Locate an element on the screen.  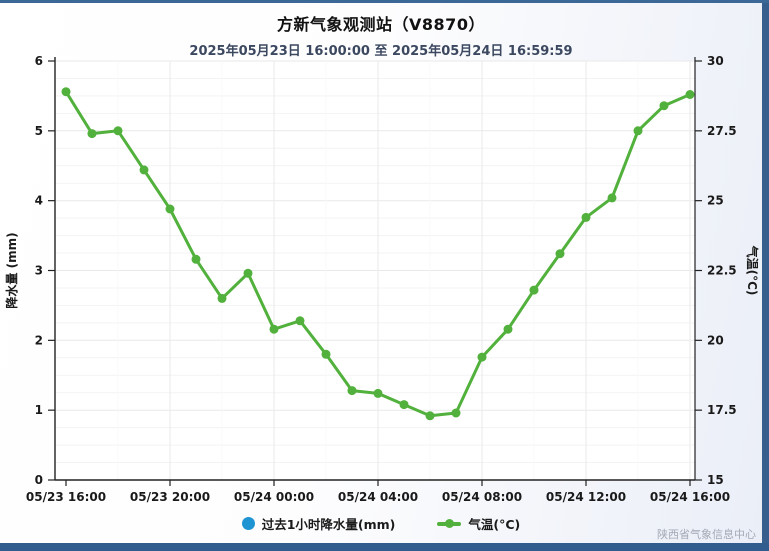
svg-text: 降水量 (mm) is located at coordinates (11, 270).